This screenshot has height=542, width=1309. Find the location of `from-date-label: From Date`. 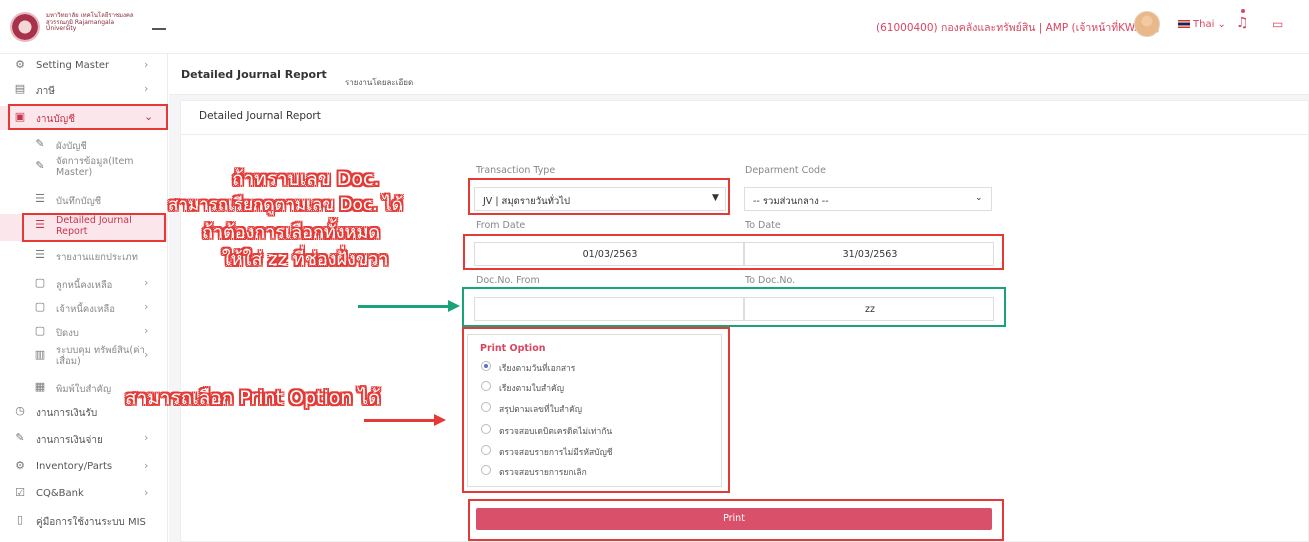

from-date-label: From Date is located at coordinates (501, 225).